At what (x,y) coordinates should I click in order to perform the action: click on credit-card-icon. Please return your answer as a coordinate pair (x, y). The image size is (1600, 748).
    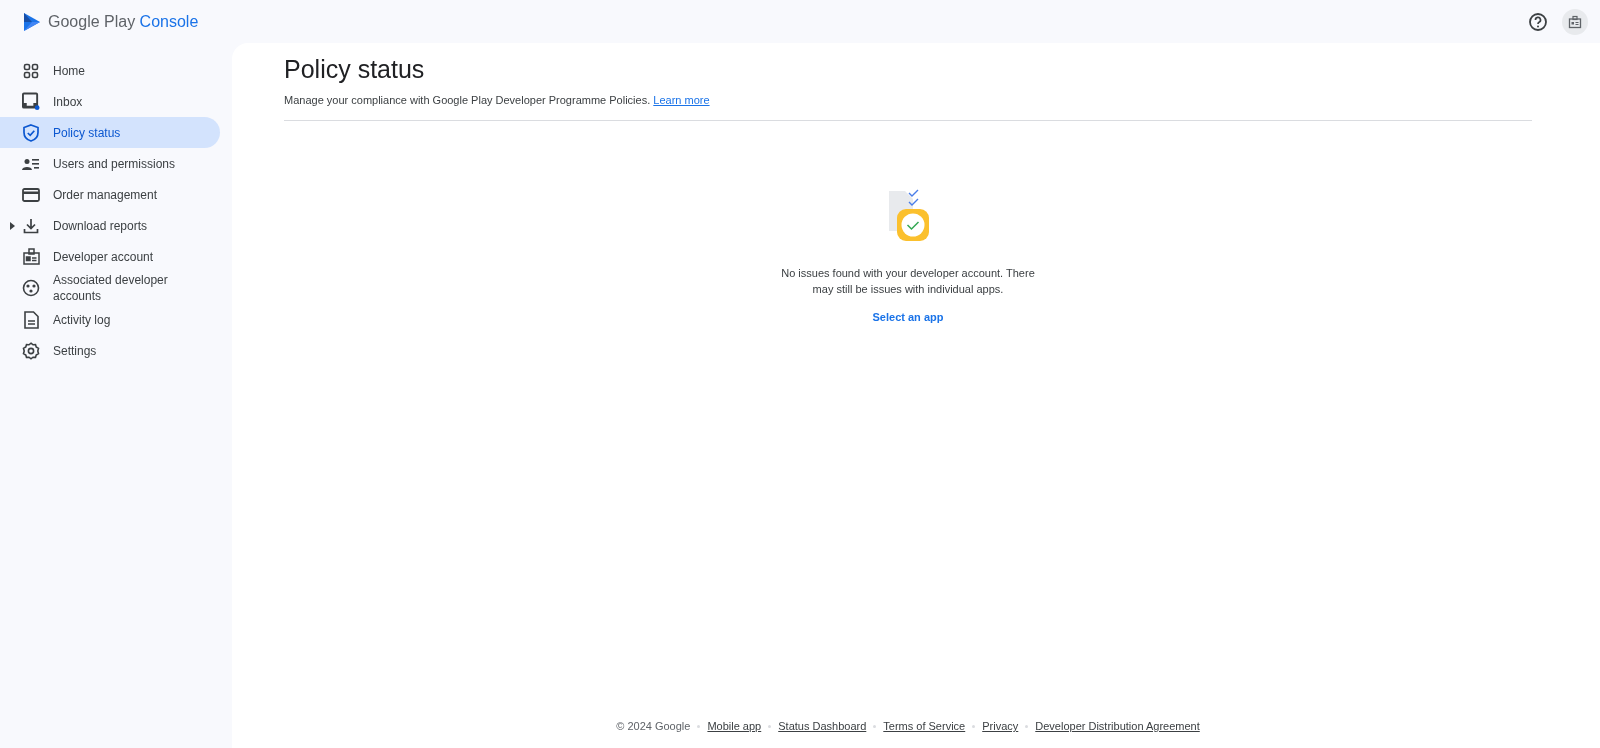
    Looking at the image, I should click on (31, 194).